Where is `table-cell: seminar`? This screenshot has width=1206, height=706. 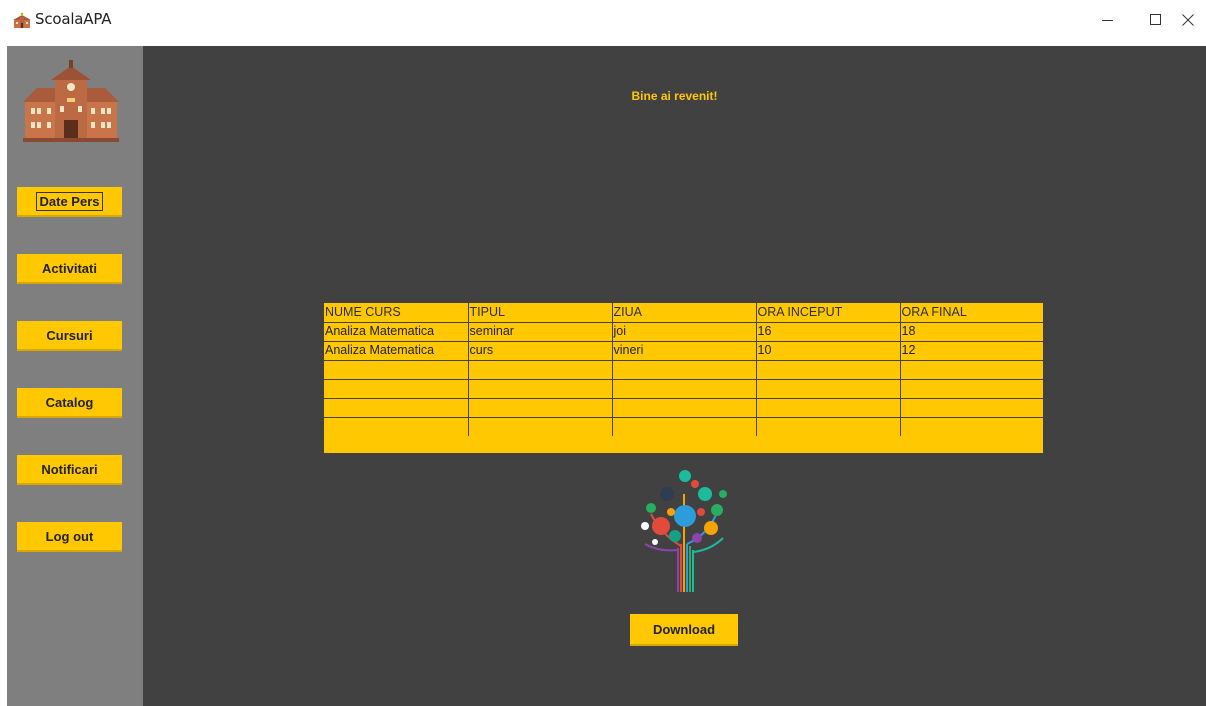 table-cell: seminar is located at coordinates (540, 332).